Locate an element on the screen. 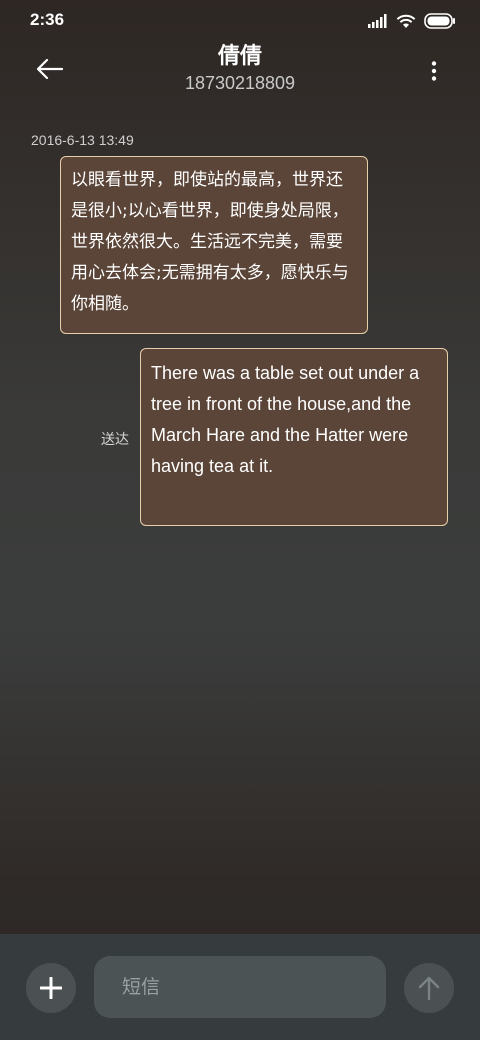 This screenshot has height=1040, width=480. contact-number: 18730218809 is located at coordinates (240, 83).